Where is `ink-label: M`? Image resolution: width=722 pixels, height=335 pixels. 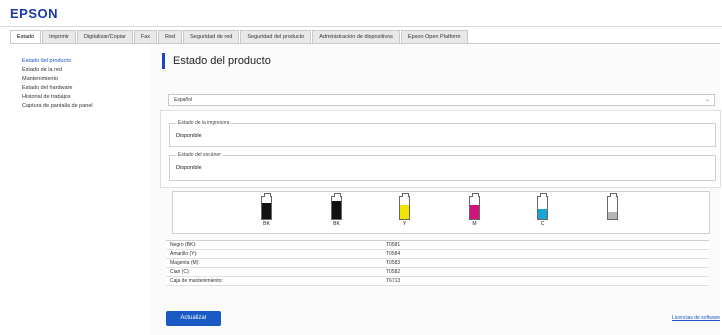
ink-label: M is located at coordinates (474, 224).